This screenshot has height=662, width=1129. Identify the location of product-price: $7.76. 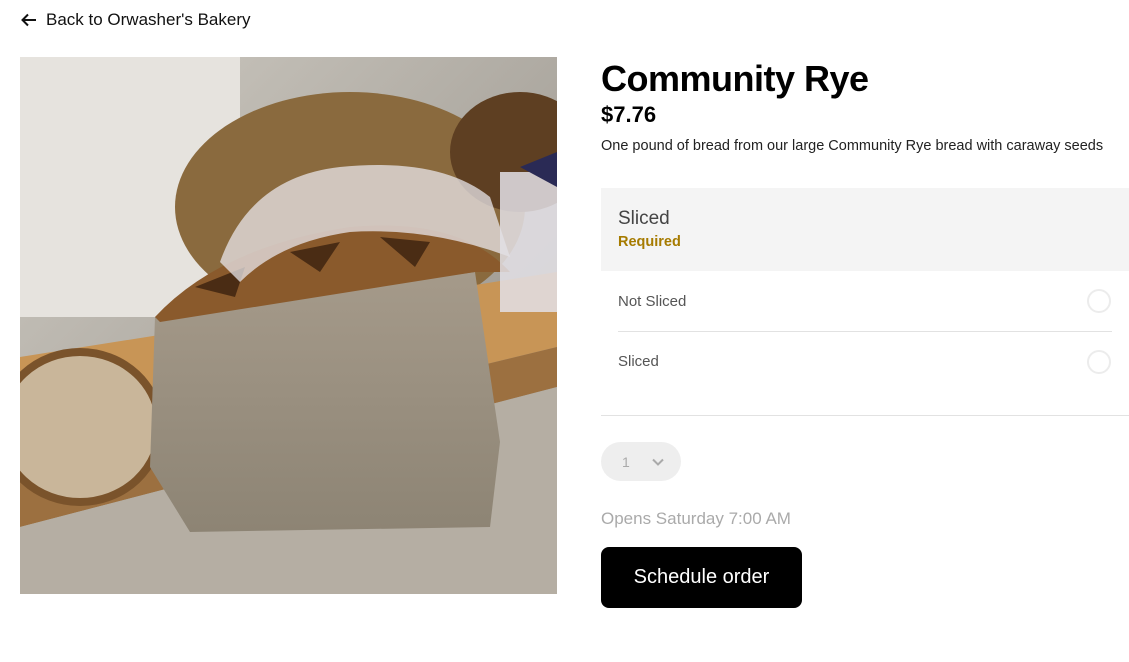
(629, 114).